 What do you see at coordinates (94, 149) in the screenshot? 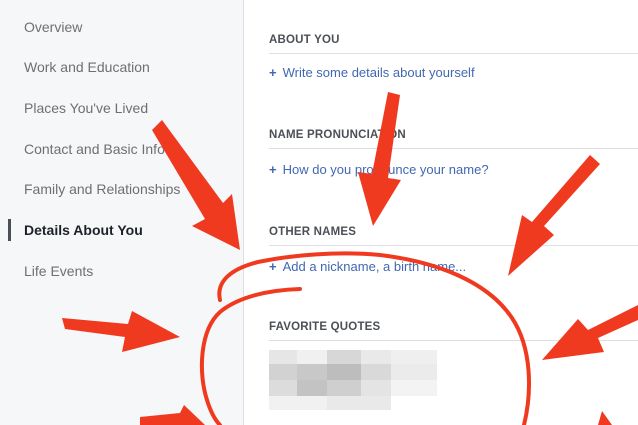
I see `sidebar-item-contact-basic-info: Contact and Basic Info` at bounding box center [94, 149].